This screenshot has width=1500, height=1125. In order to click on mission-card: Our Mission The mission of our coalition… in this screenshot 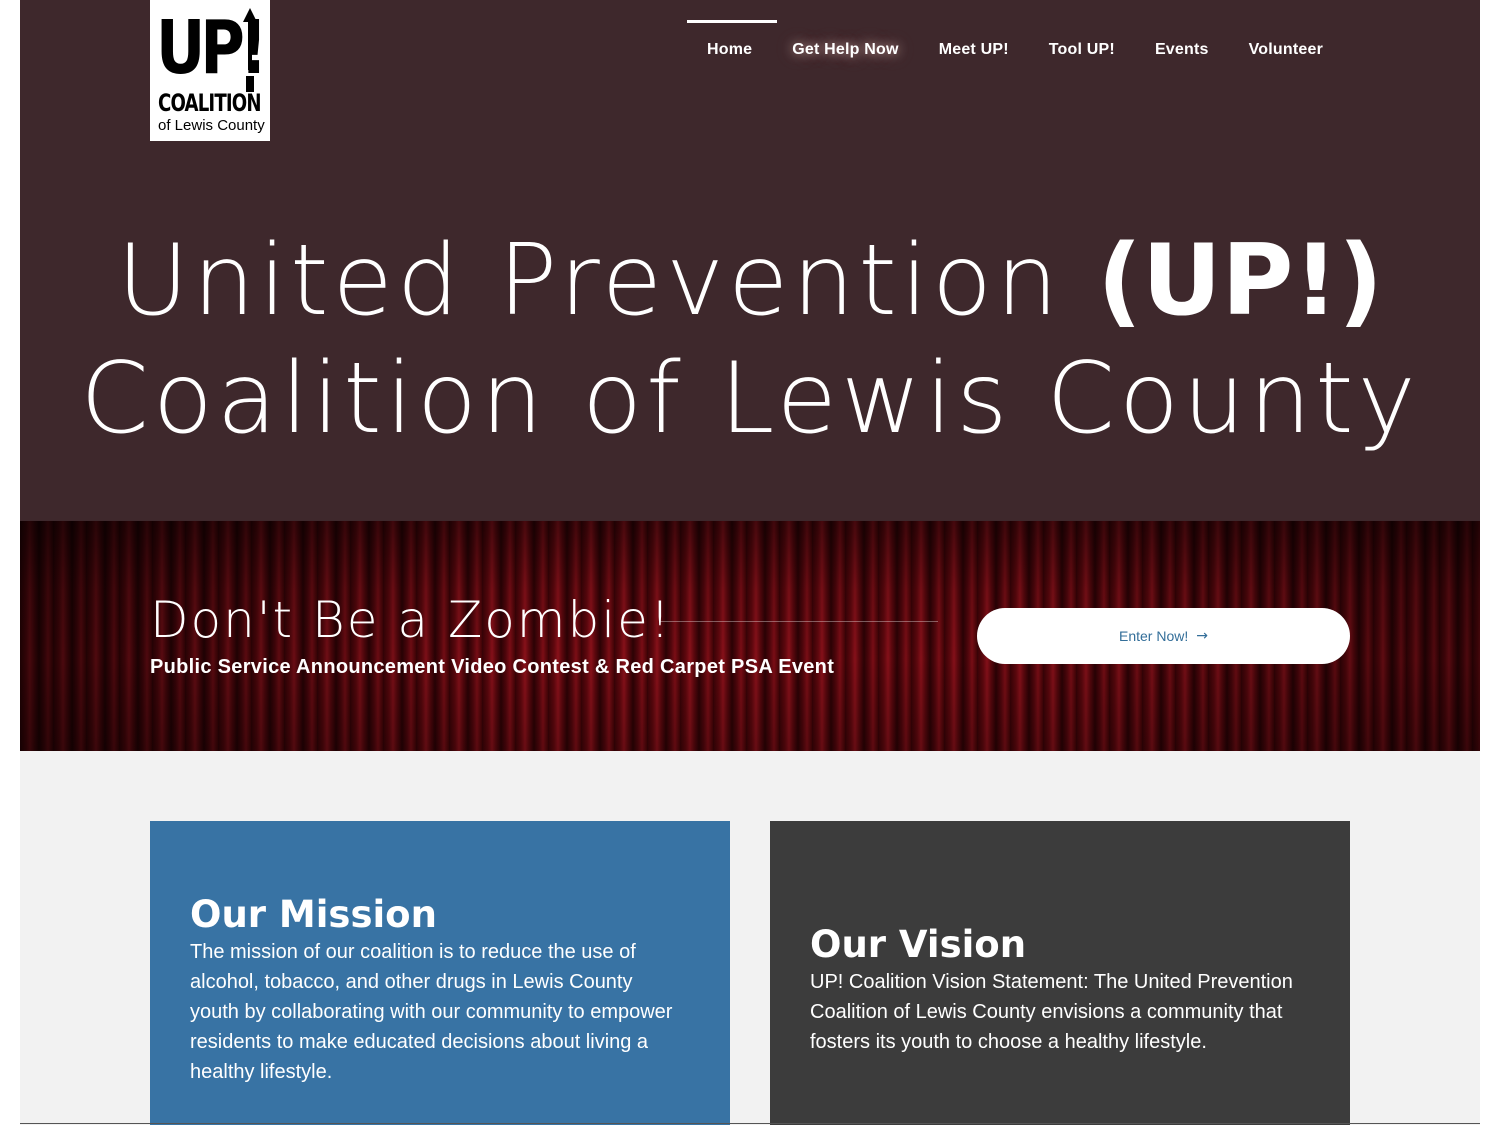, I will do `click(440, 973)`.